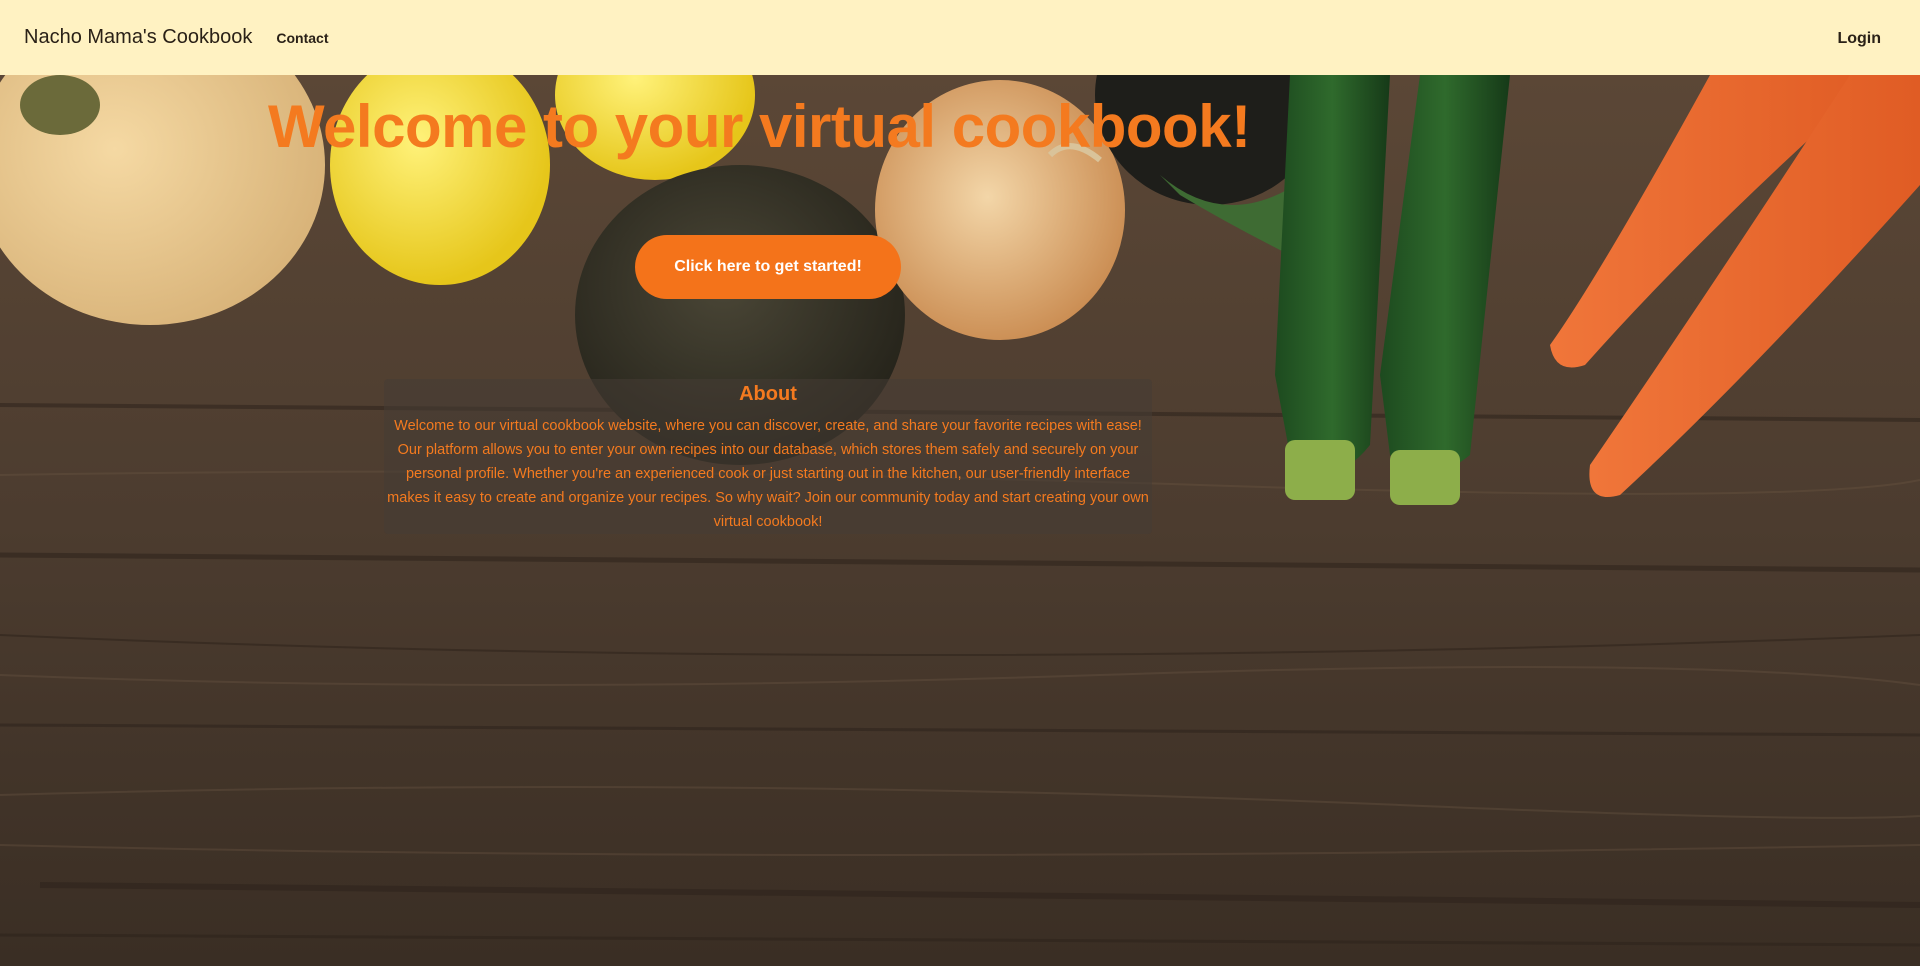 The image size is (1920, 966). I want to click on nav-contact-link: Contact, so click(302, 38).